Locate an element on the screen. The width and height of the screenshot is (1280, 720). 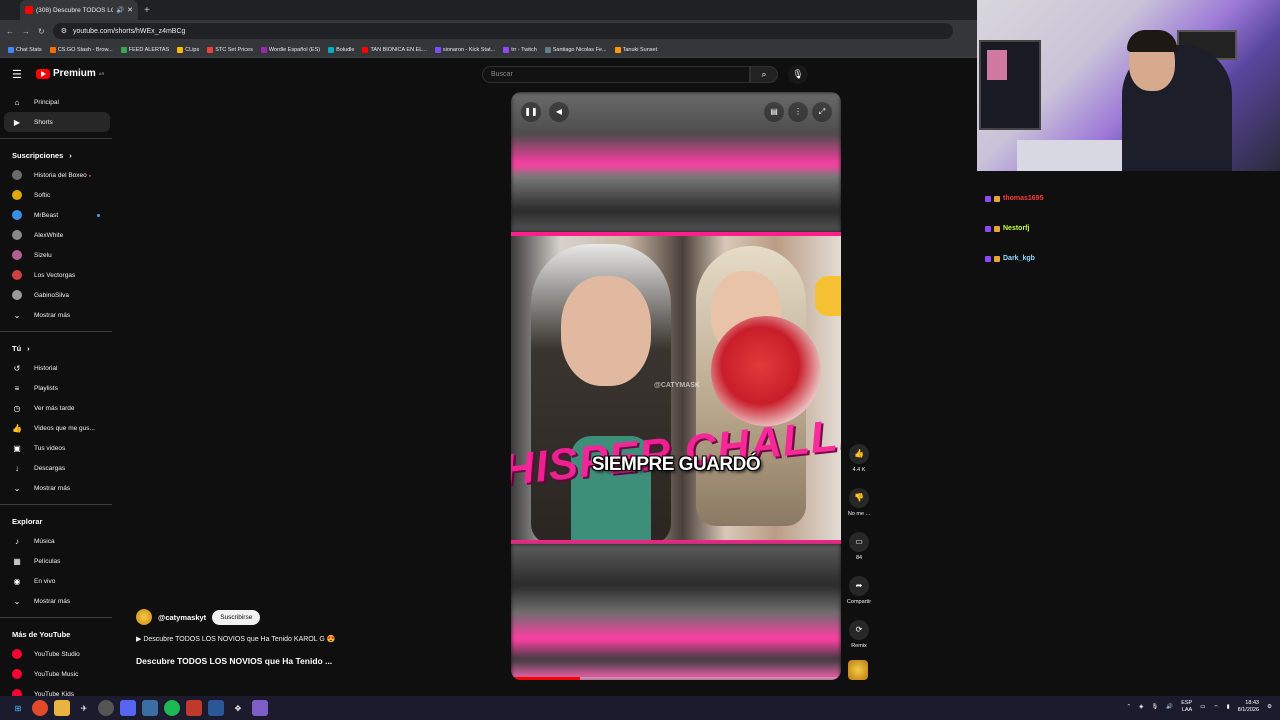
network-icon: ◈ is located at coordinates (1141, 707).